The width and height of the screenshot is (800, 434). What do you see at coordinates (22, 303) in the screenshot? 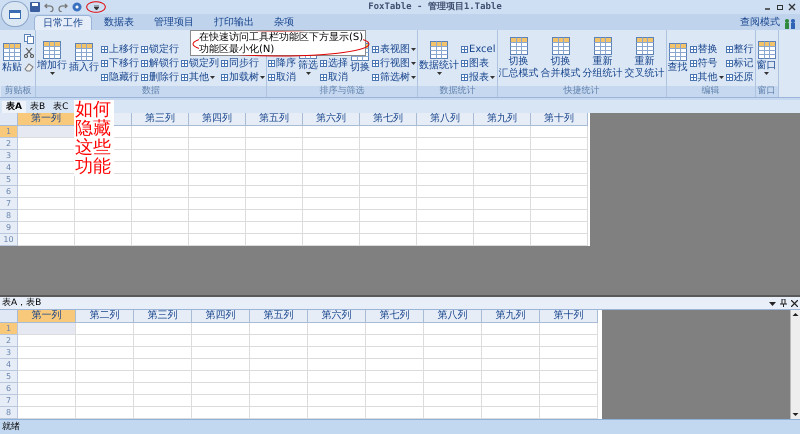
I see `panel-title: 表A，表B` at bounding box center [22, 303].